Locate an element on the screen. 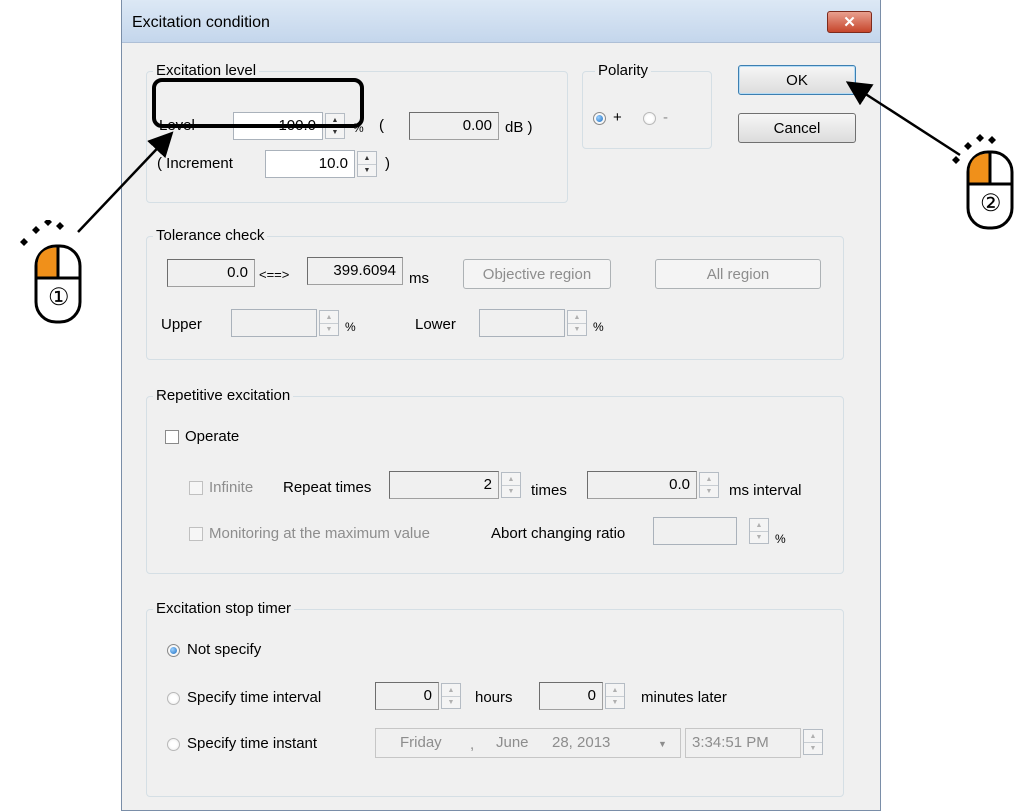 The width and height of the screenshot is (1017, 811). abort-ratio-input is located at coordinates (695, 531).